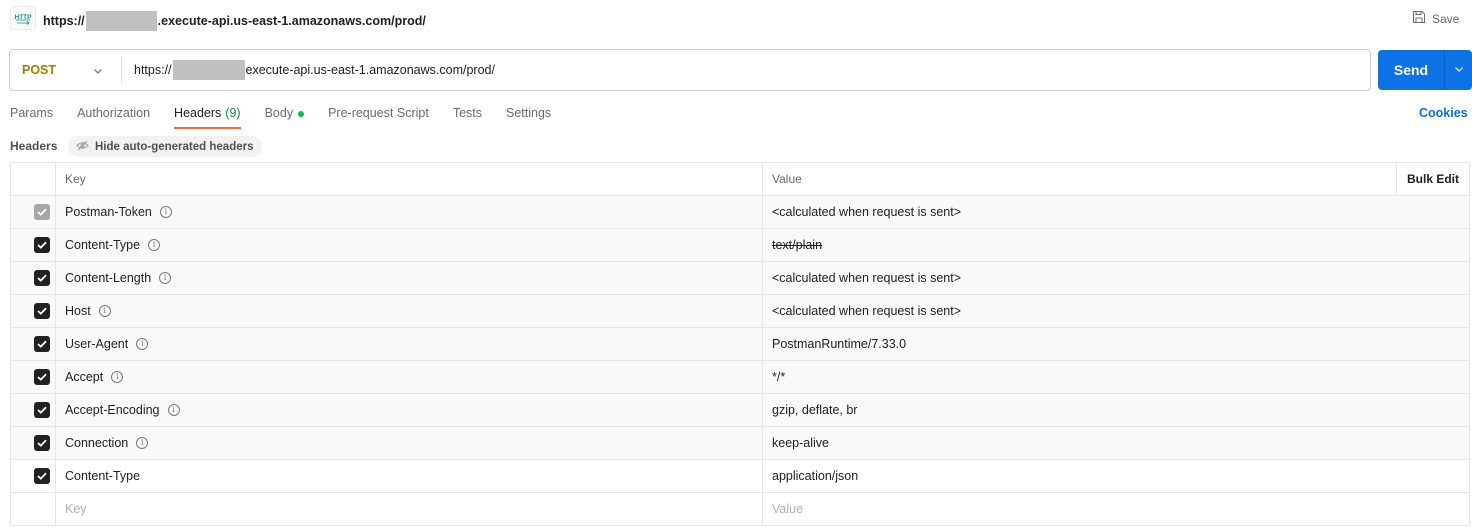  What do you see at coordinates (787, 179) in the screenshot?
I see `value-column-header: Value` at bounding box center [787, 179].